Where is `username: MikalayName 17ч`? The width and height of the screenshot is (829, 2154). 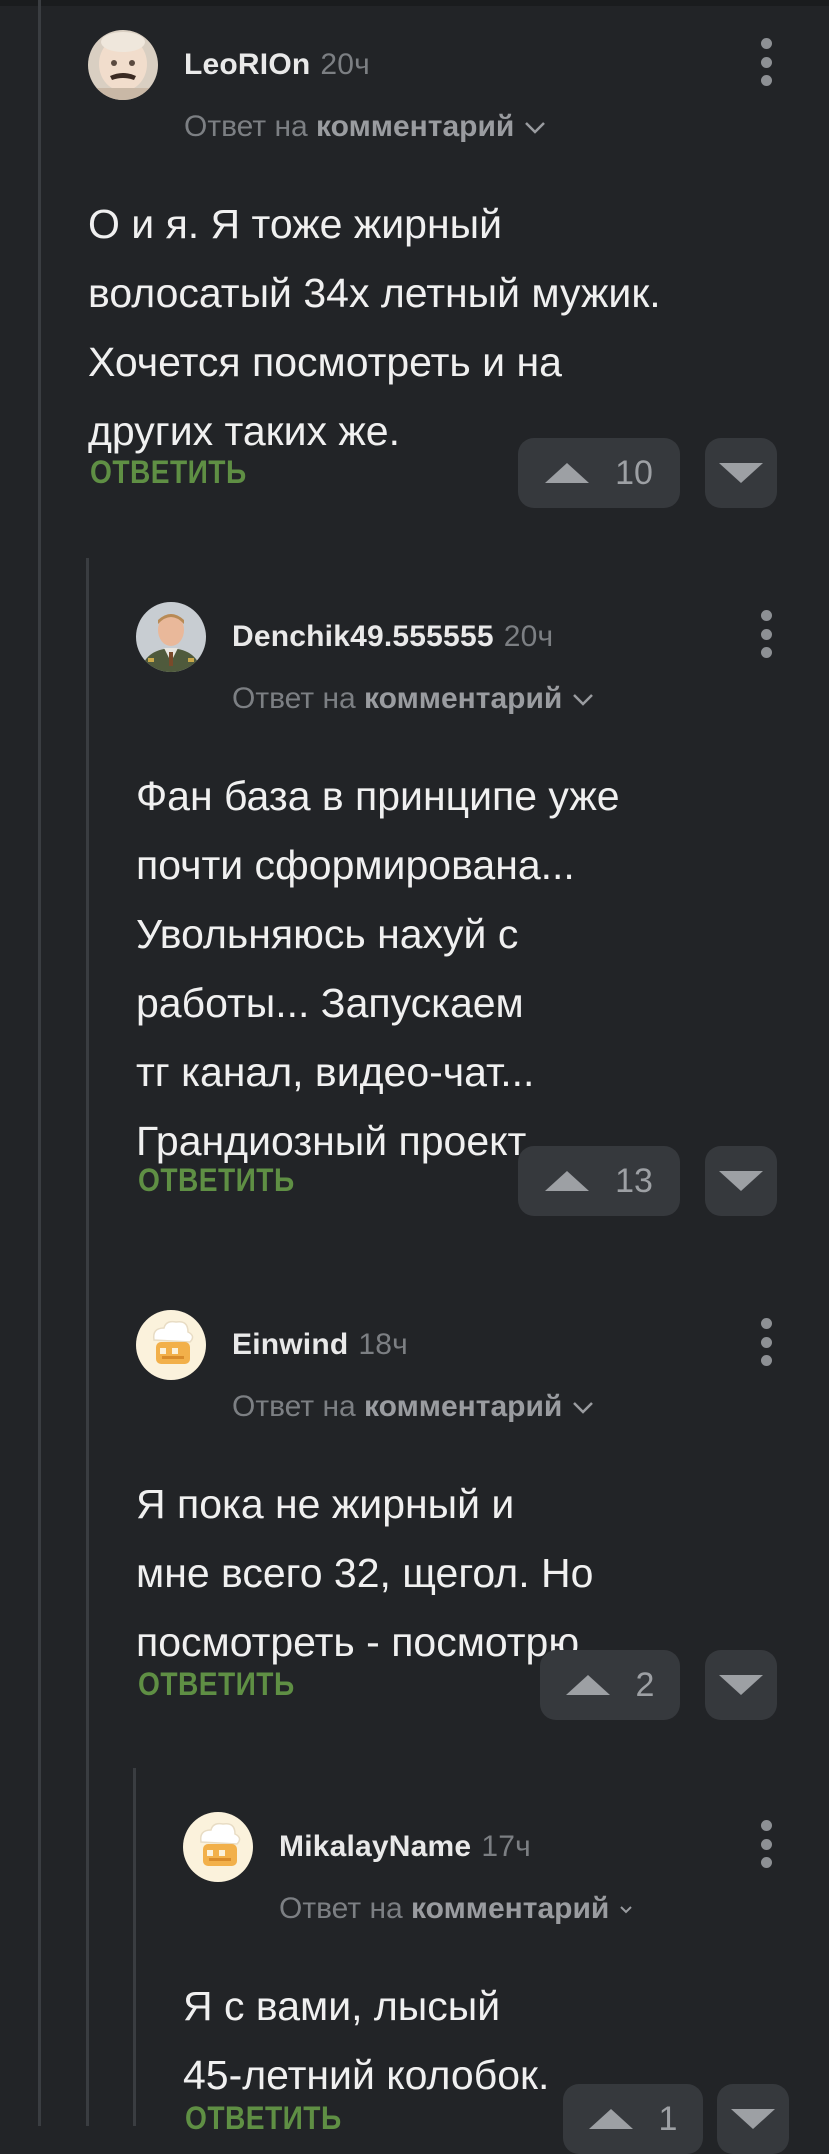 username: MikalayName 17ч is located at coordinates (405, 1847).